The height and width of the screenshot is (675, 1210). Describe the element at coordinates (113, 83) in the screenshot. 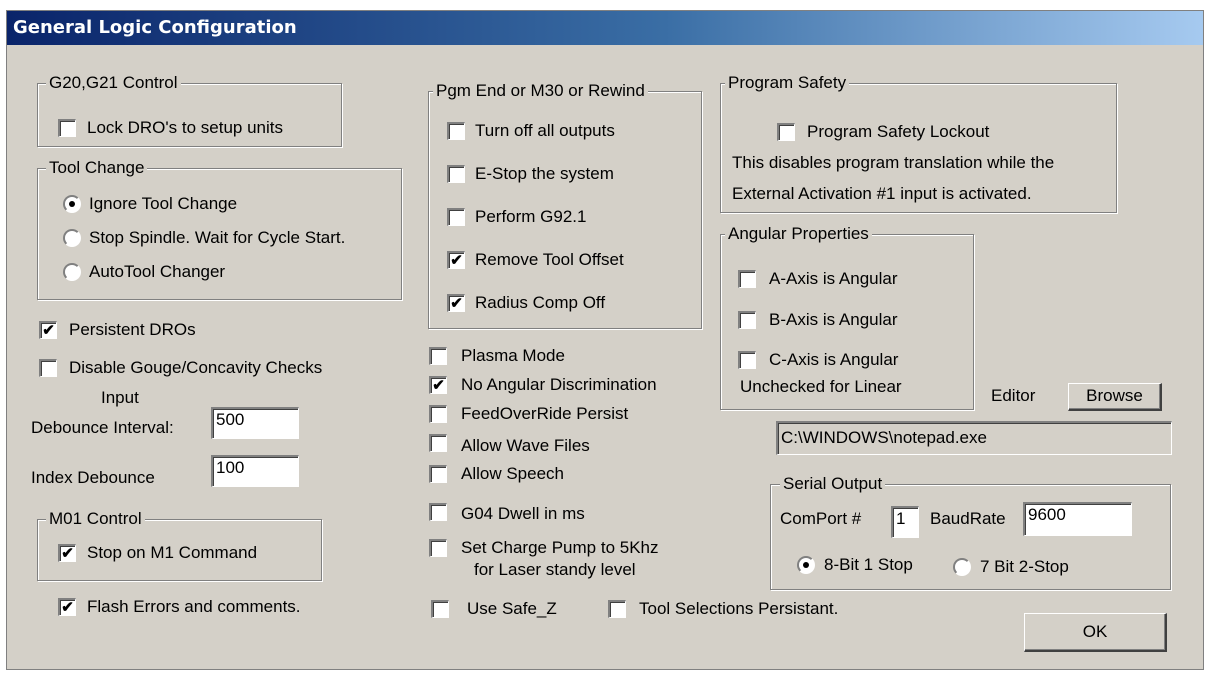

I see `g20-g21-legend: G20,G21 Control` at that location.